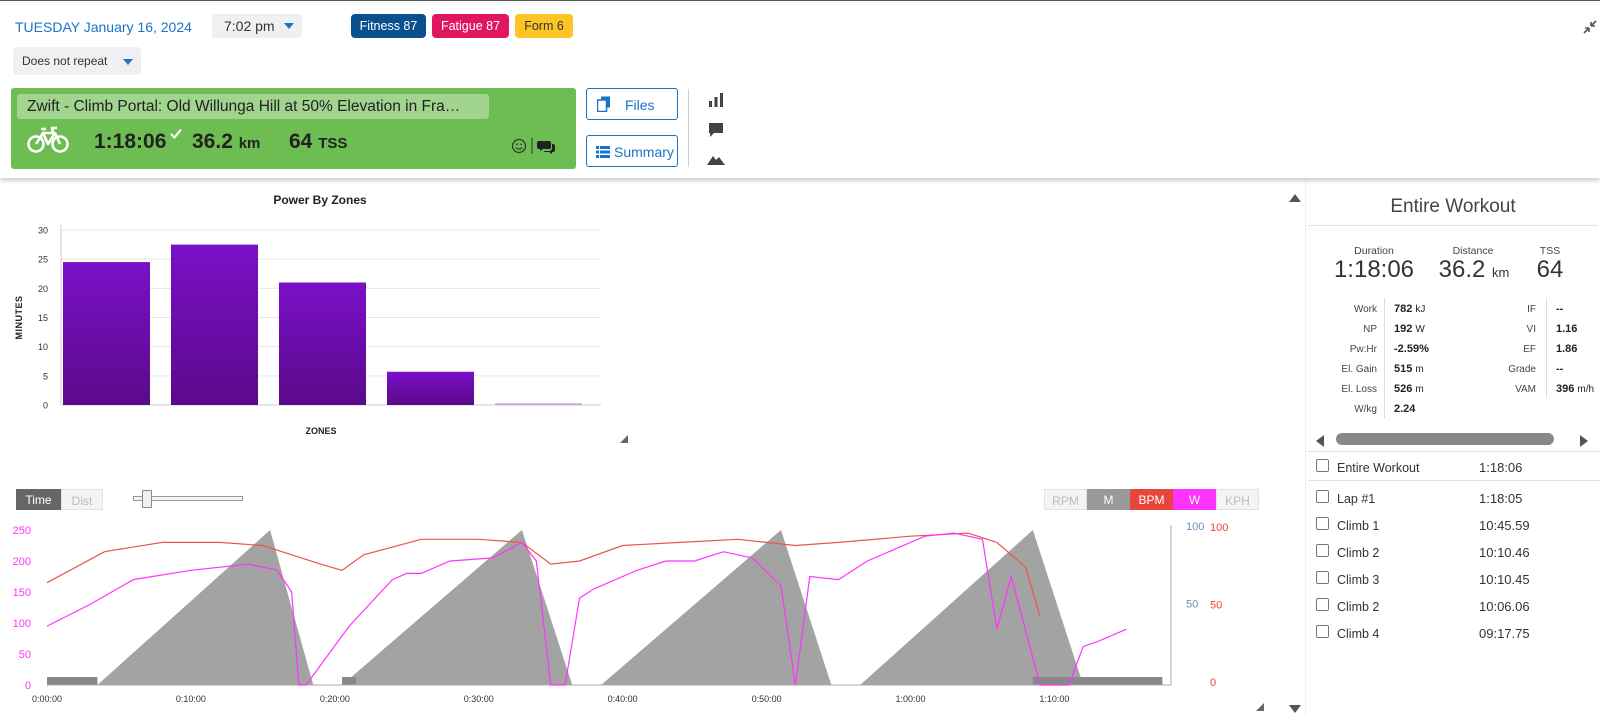 The width and height of the screenshot is (1600, 715). I want to click on elevation-flat-start, so click(72, 681).